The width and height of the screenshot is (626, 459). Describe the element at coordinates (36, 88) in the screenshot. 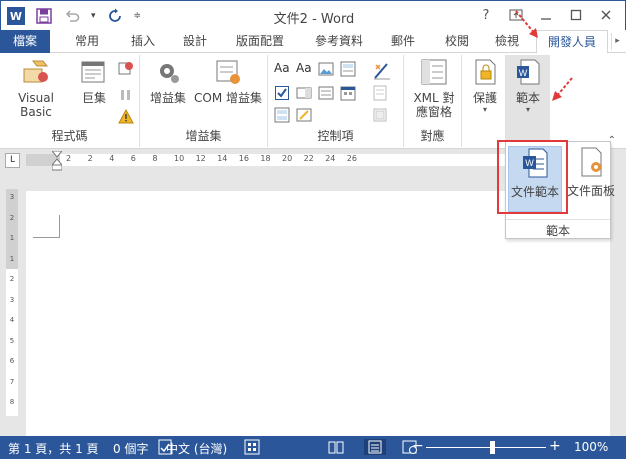

I see `visual-basic-button: Visual Basic` at that location.